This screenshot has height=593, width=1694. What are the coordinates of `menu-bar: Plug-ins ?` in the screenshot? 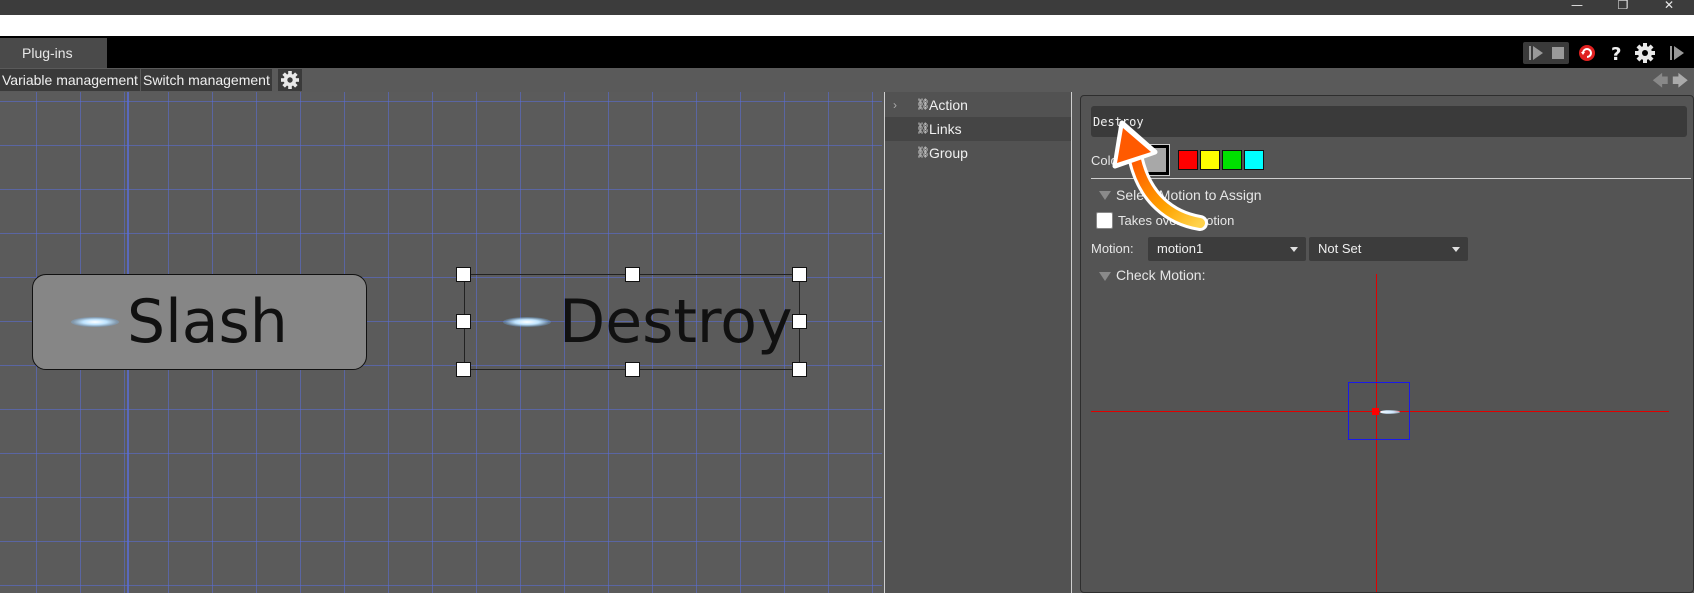 It's located at (847, 52).